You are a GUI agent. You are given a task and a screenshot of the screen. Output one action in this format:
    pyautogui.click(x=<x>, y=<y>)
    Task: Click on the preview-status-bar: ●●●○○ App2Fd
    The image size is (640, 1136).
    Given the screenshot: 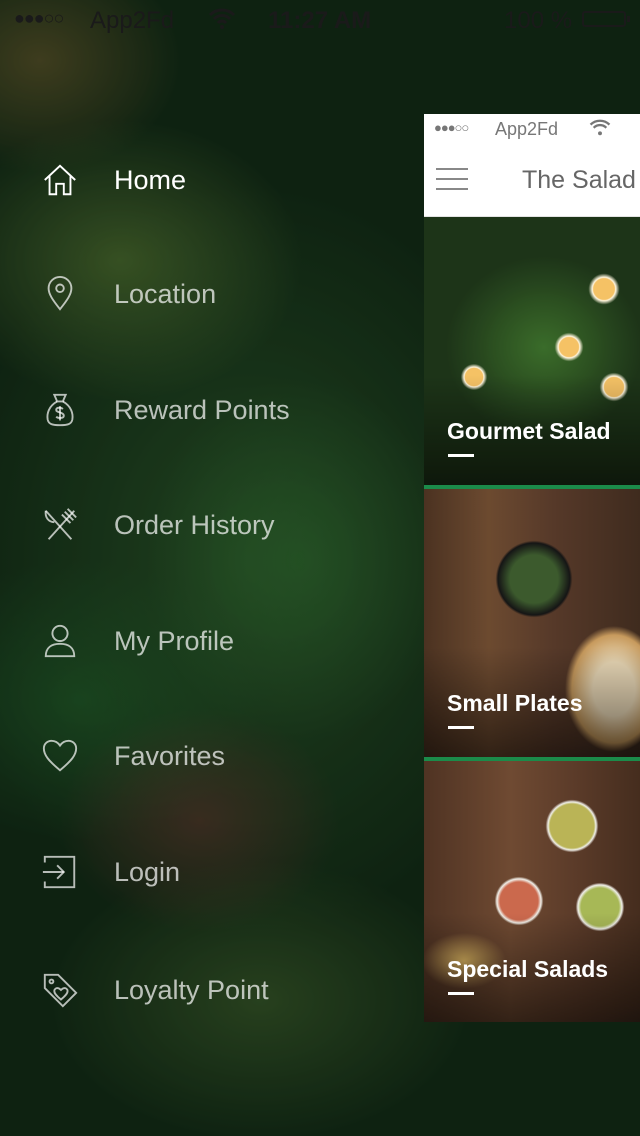 What is the action you would take?
    pyautogui.click(x=532, y=129)
    